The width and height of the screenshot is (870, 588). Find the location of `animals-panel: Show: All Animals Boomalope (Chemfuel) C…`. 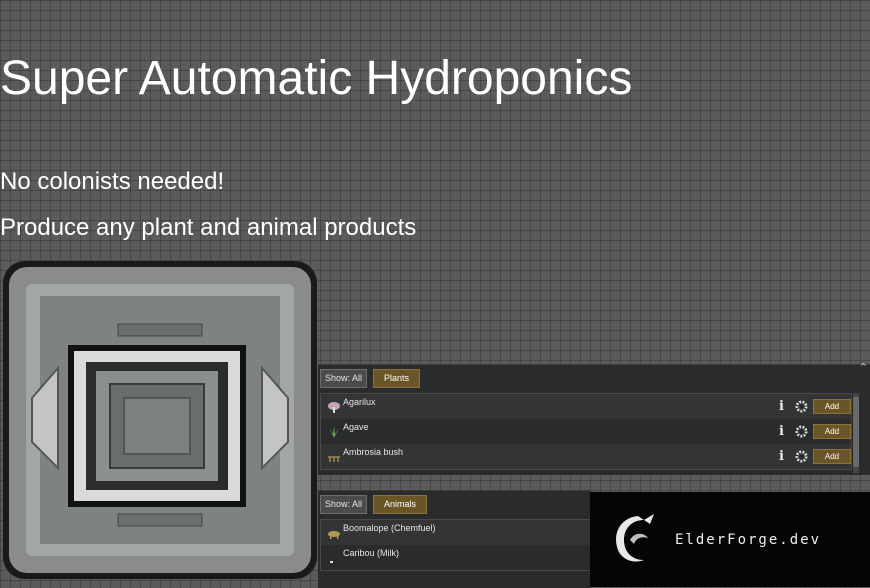

animals-panel: Show: All Animals Boomalope (Chemfuel) C… is located at coordinates (455, 539).